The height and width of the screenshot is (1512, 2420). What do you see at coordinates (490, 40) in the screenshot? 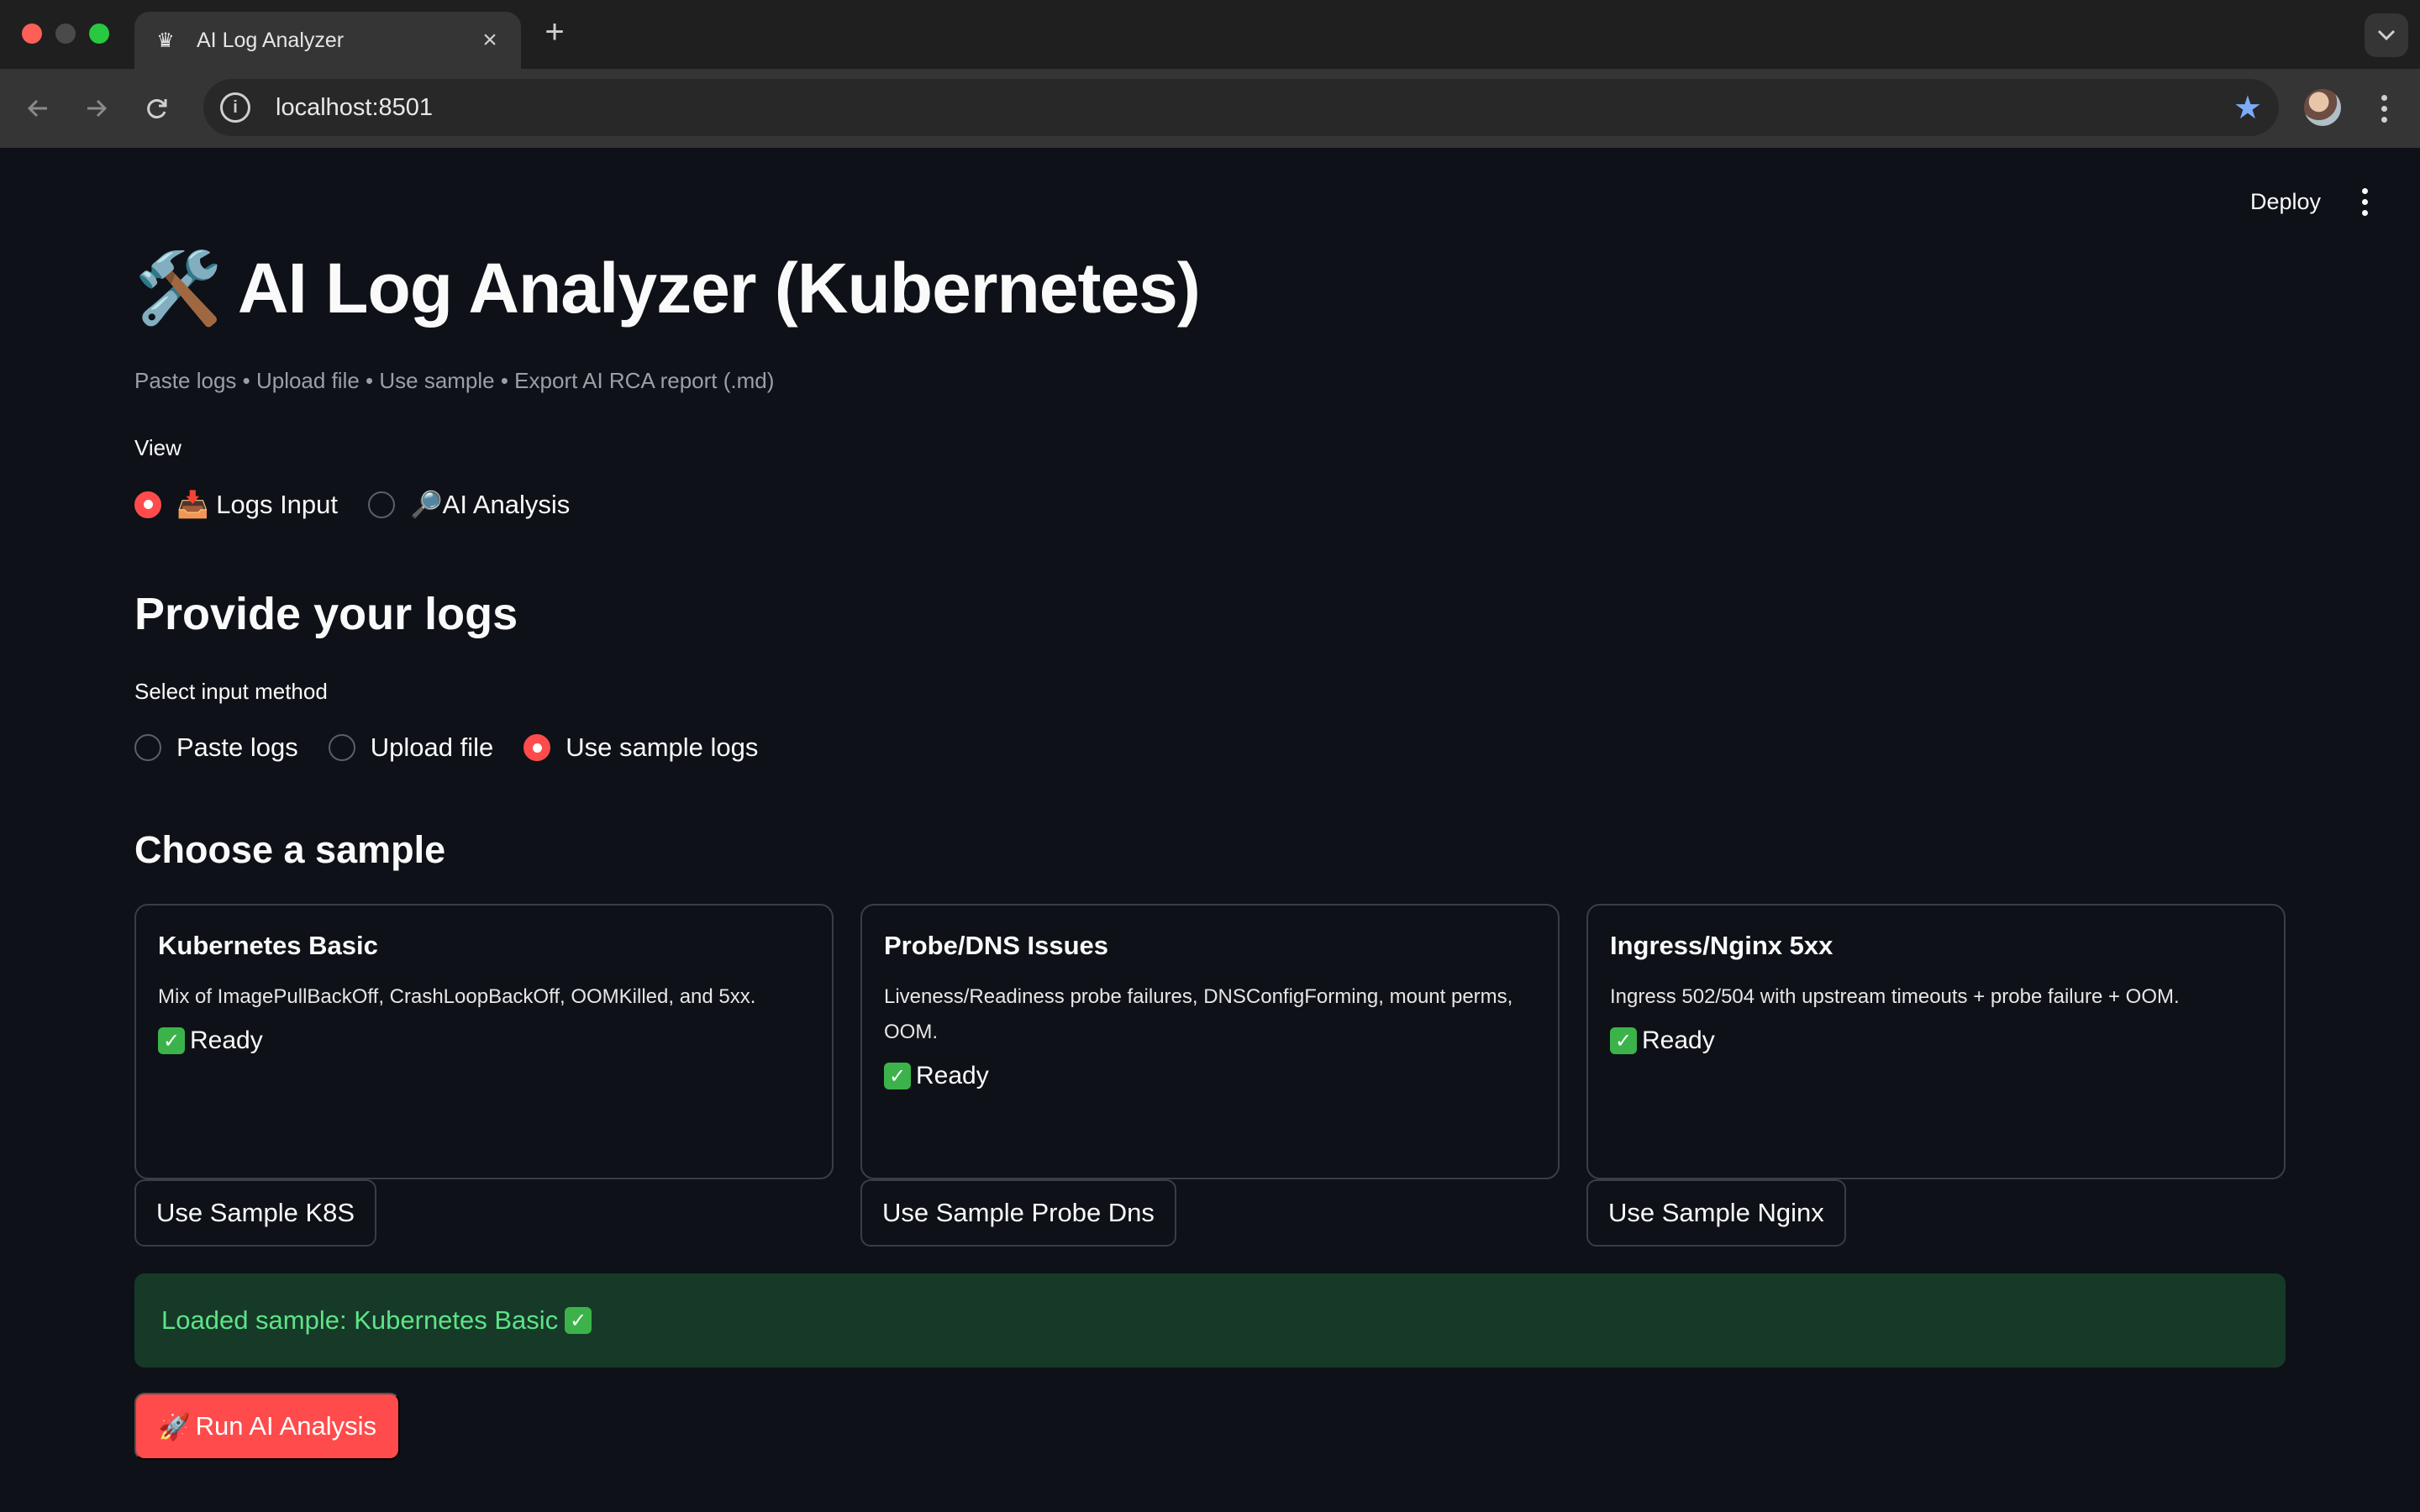
I see `tab-close-icon: ×` at bounding box center [490, 40].